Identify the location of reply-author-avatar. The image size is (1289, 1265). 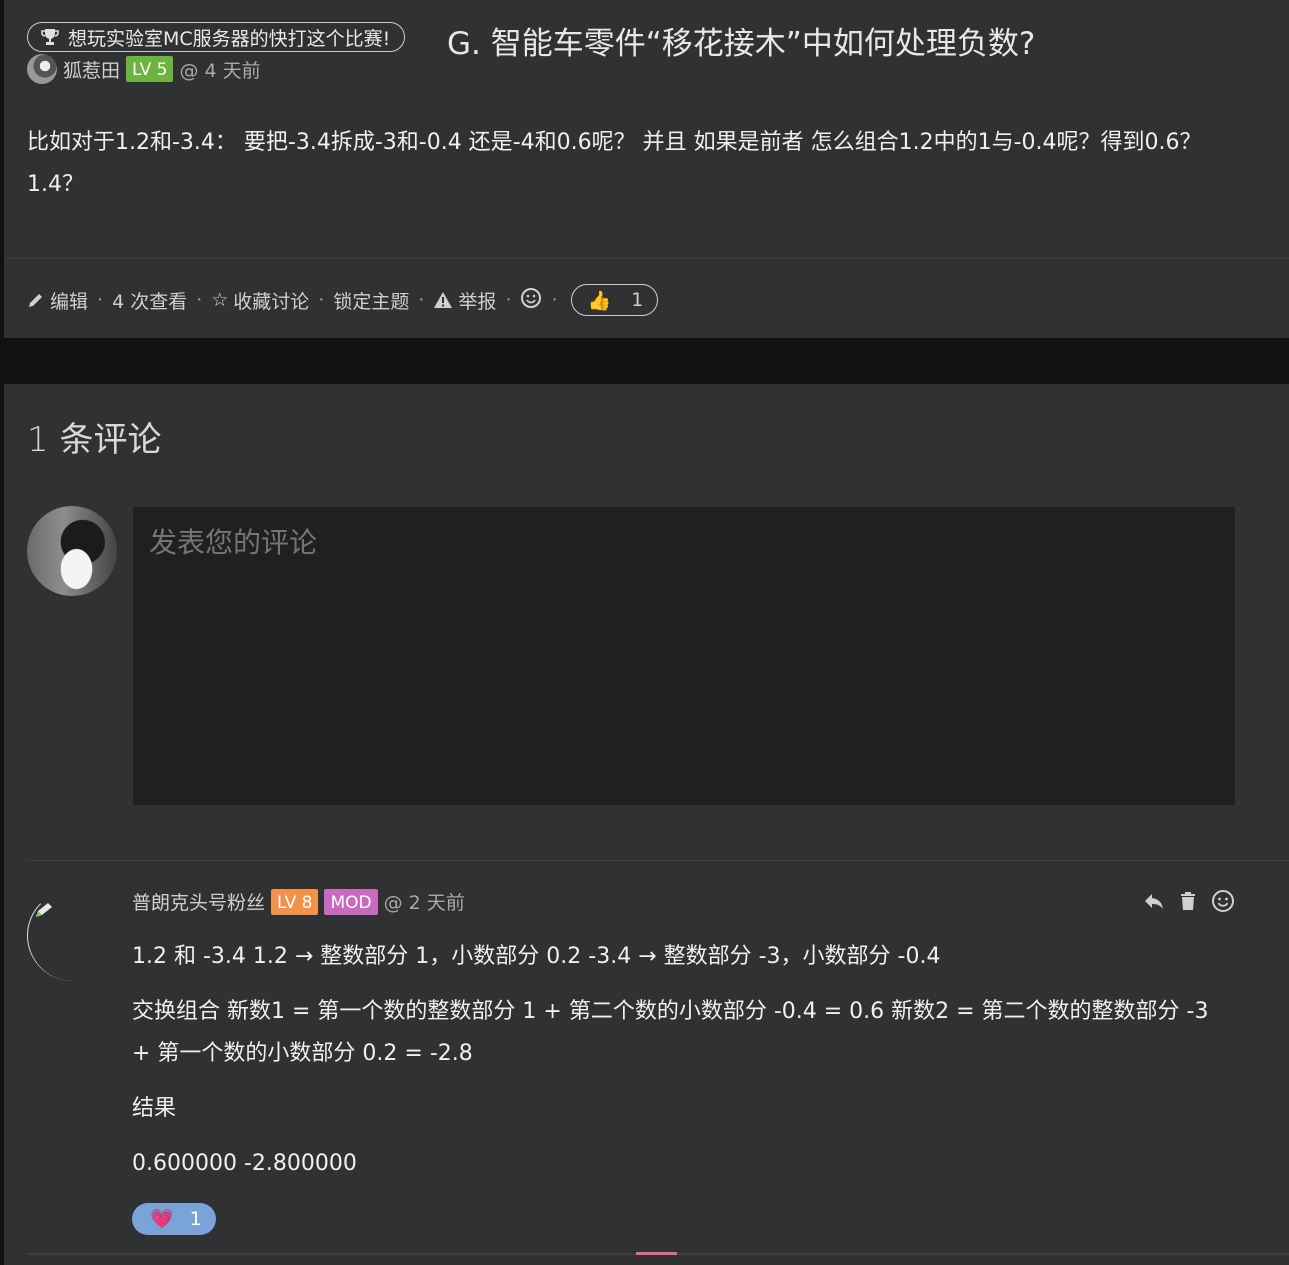
(72, 935).